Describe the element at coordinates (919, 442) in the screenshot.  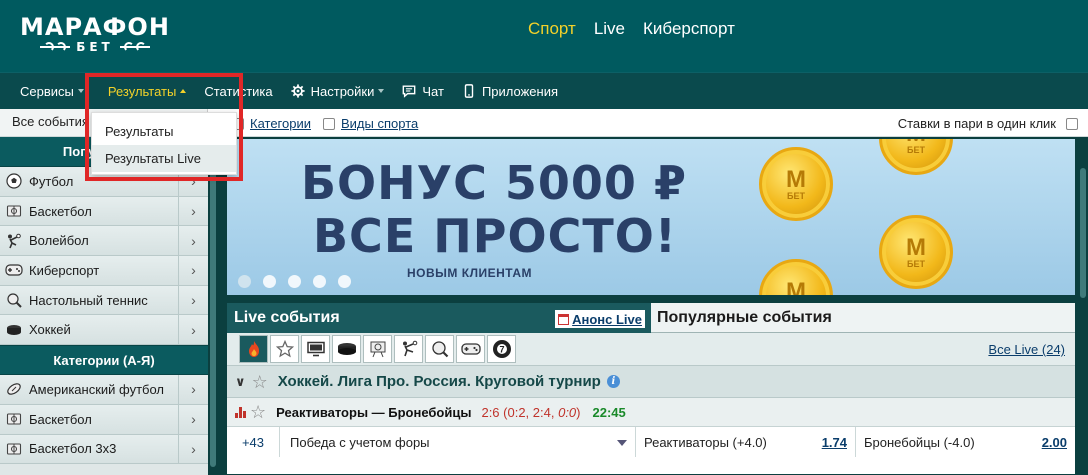
I see `outcome-2-label: Бронебойцы (-4.0)` at that location.